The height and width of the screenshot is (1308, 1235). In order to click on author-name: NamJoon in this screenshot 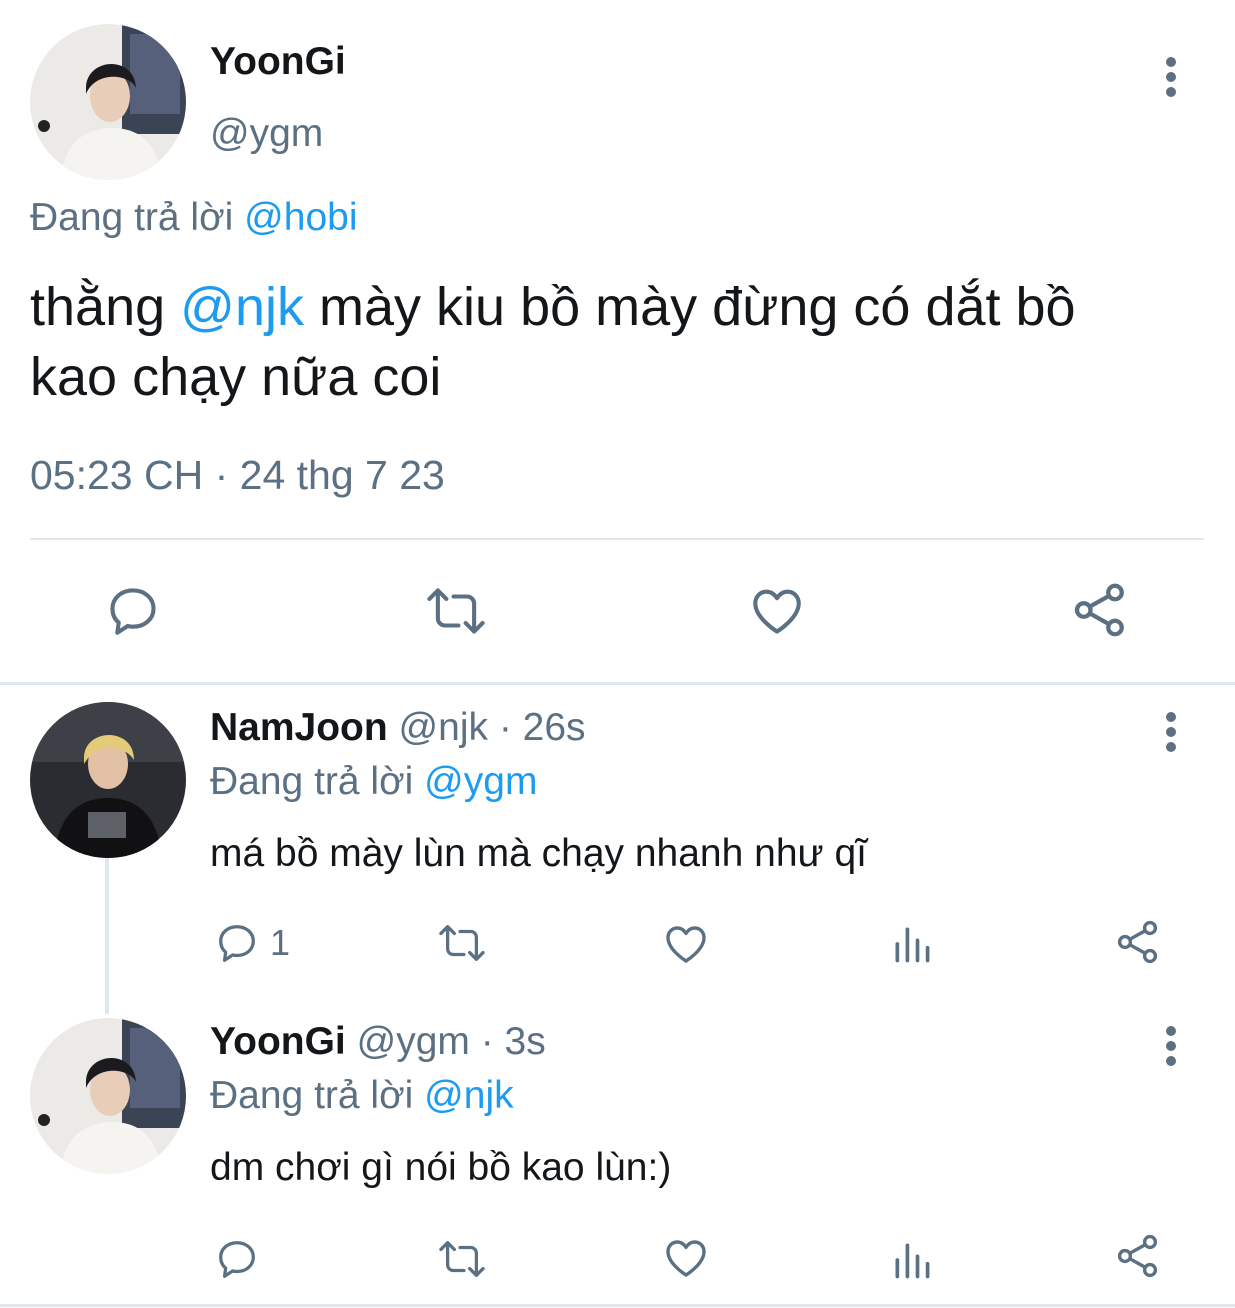, I will do `click(299, 727)`.